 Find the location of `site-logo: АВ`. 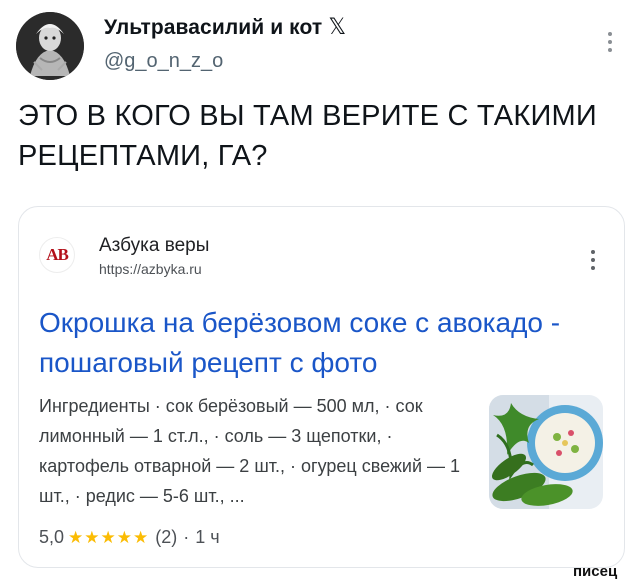

site-logo: АВ is located at coordinates (57, 255).